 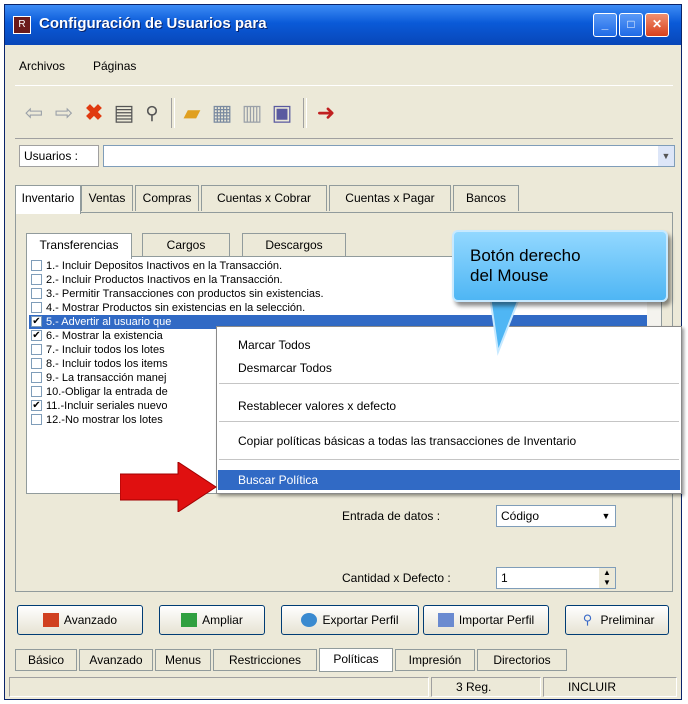 What do you see at coordinates (264, 198) in the screenshot?
I see `tab-cuentas-cobrar: Cuentas x Cobrar` at bounding box center [264, 198].